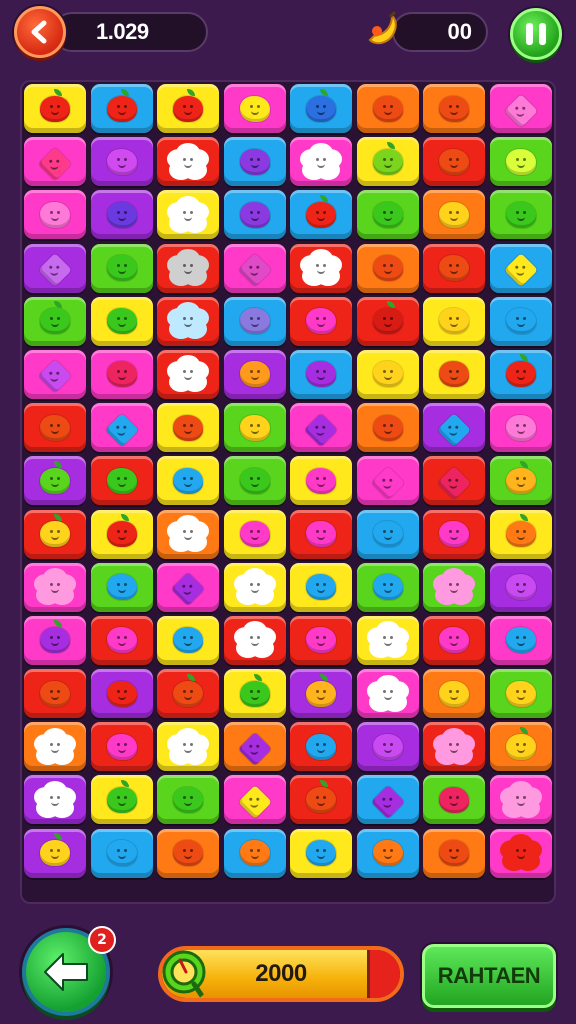 The width and height of the screenshot is (576, 1024). I want to click on pause-button, so click(536, 34).